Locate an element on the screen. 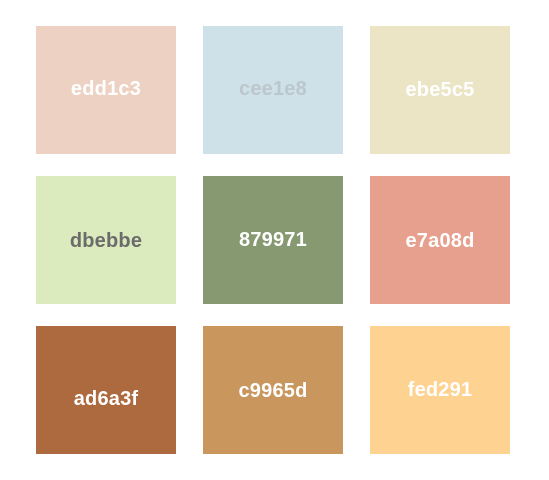  swatch-label: 879971 is located at coordinates (273, 240).